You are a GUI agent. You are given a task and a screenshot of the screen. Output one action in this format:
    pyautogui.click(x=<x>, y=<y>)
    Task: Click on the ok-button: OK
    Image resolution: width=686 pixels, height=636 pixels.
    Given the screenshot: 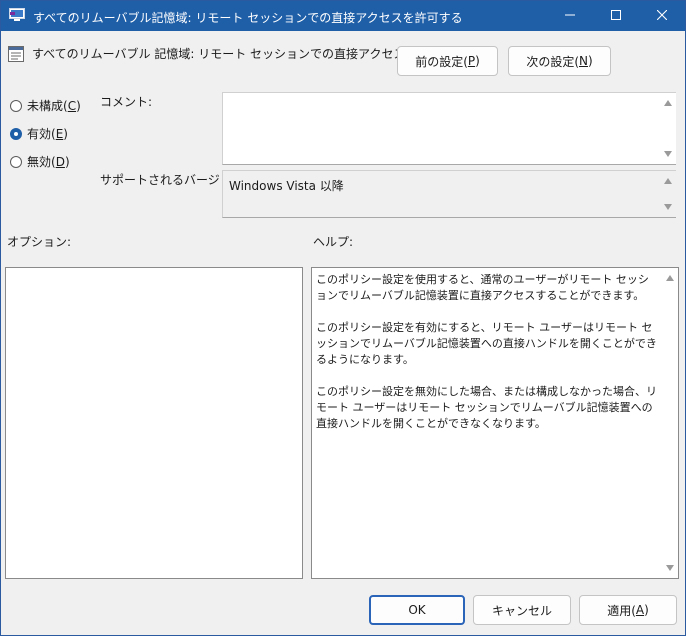 What is the action you would take?
    pyautogui.click(x=417, y=610)
    